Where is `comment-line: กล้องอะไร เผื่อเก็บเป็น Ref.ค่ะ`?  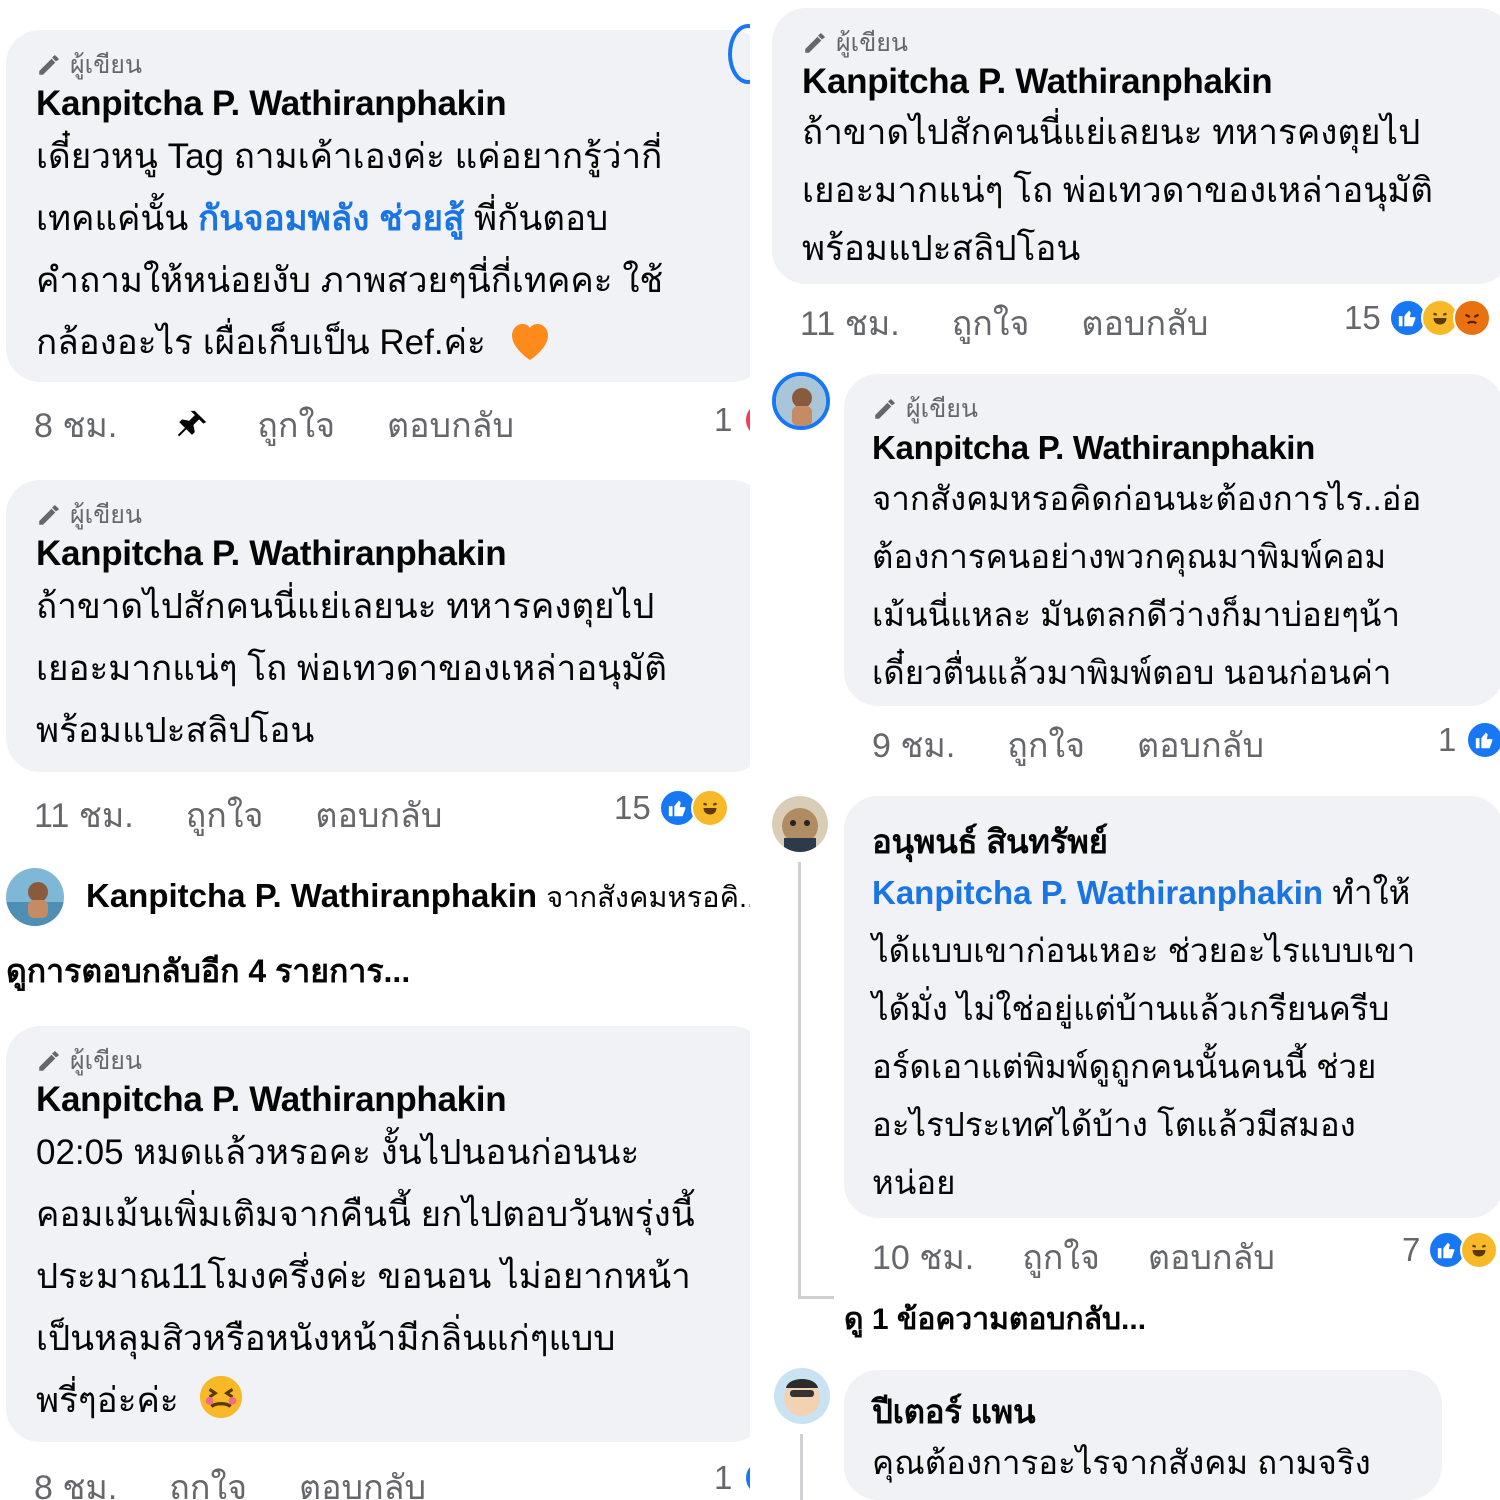
comment-line: กล้องอะไร เผื่อเก็บเป็น Ref.ค่ะ is located at coordinates (387, 343).